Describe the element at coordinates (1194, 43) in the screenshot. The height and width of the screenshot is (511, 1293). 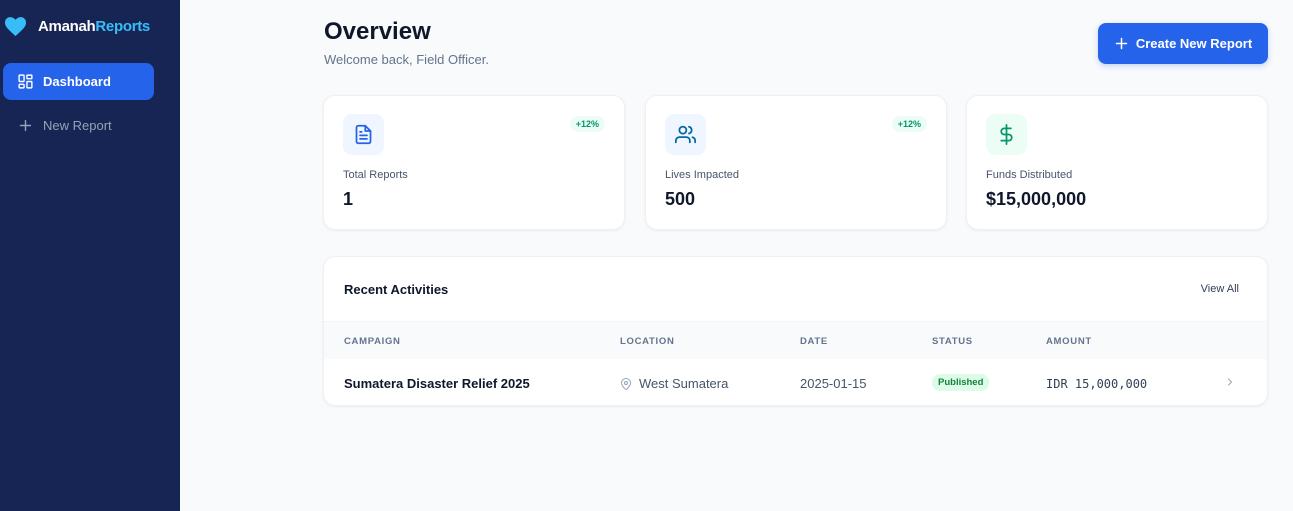
I see `create-button-label: Create New Report` at that location.